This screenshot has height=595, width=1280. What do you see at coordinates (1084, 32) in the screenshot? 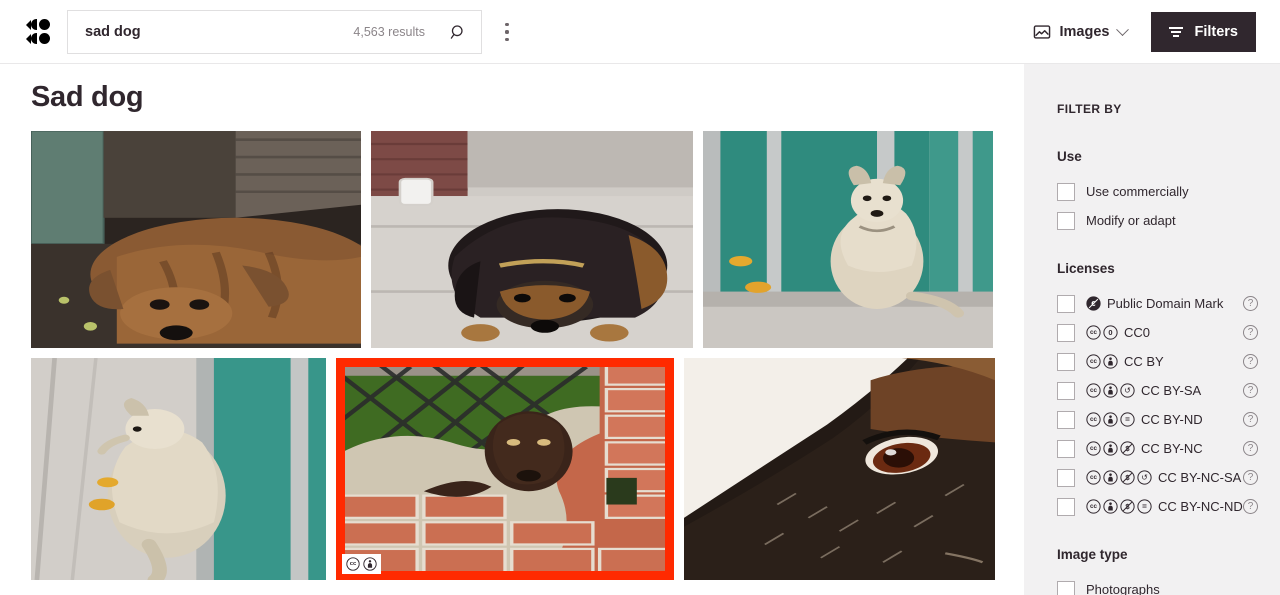
I see `content-type-label: Images` at bounding box center [1084, 32].